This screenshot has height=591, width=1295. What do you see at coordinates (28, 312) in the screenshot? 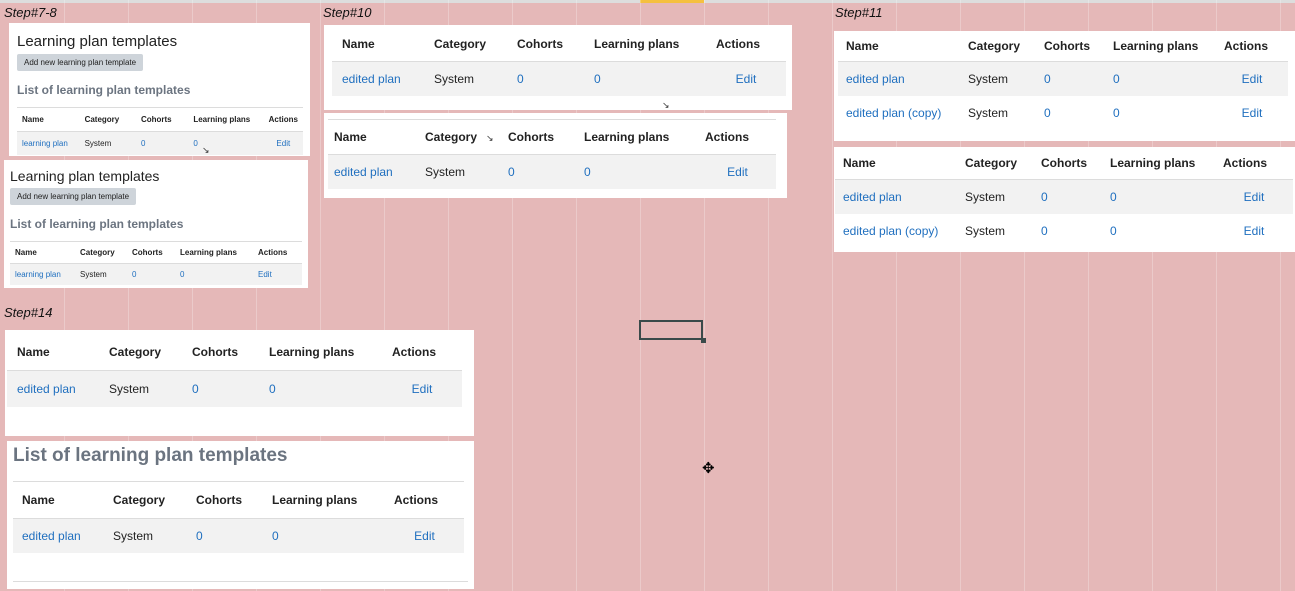
I see `step-label-14: Step#14` at bounding box center [28, 312].